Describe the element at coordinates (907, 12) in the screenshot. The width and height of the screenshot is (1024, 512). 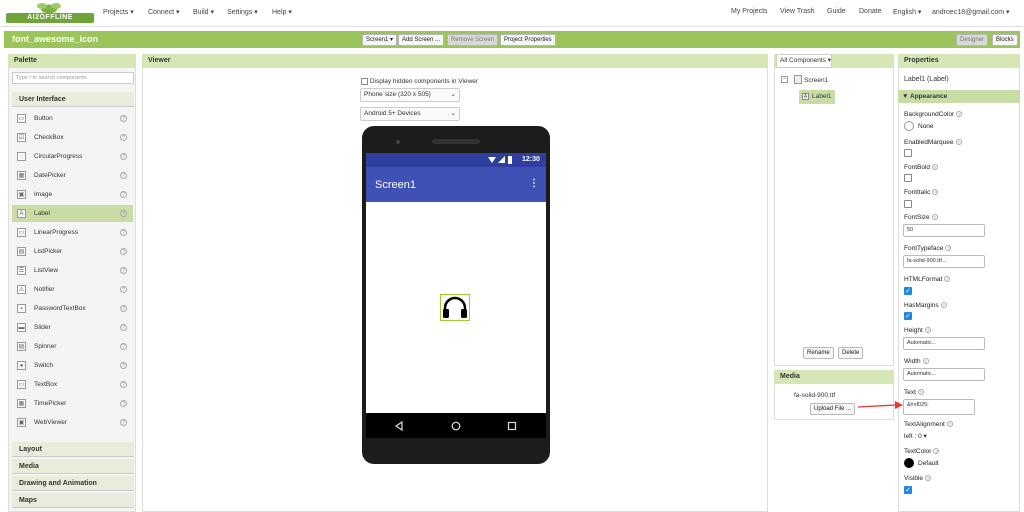
I see `language-menu: English ▾` at that location.